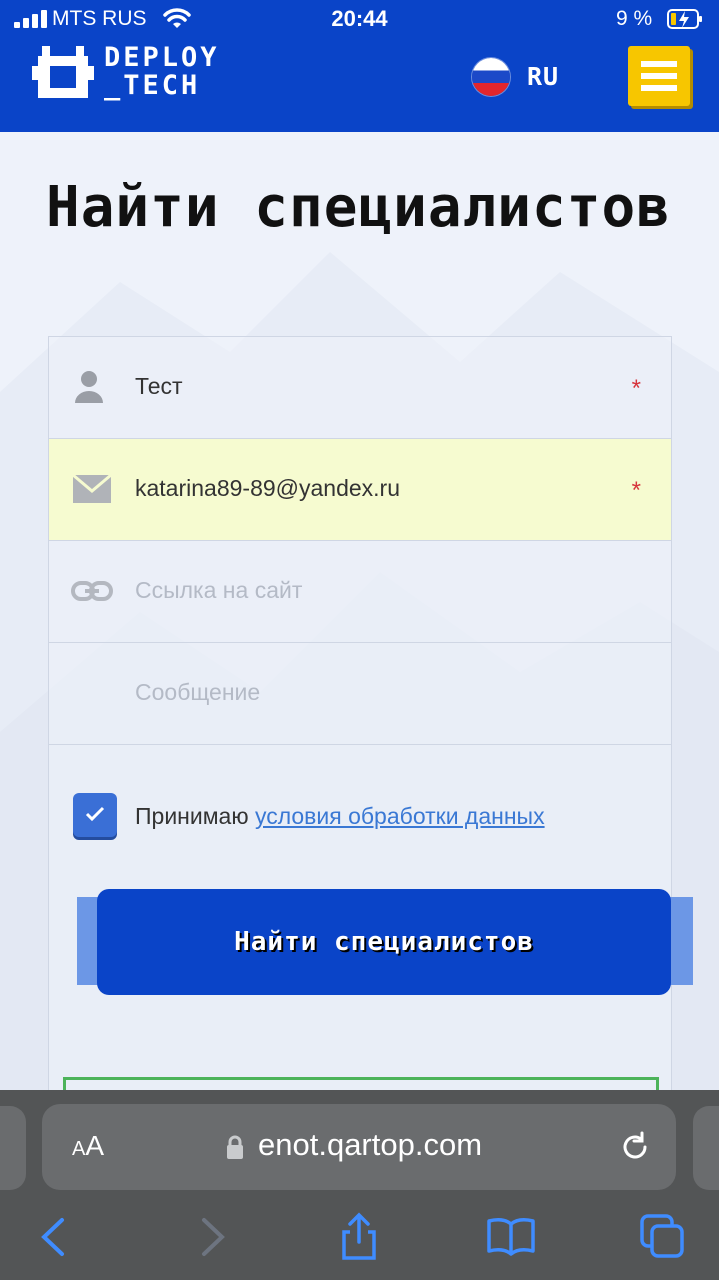 Image resolution: width=719 pixels, height=1280 pixels. Describe the element at coordinates (13, 1148) in the screenshot. I see `previous-tab-peek` at that location.